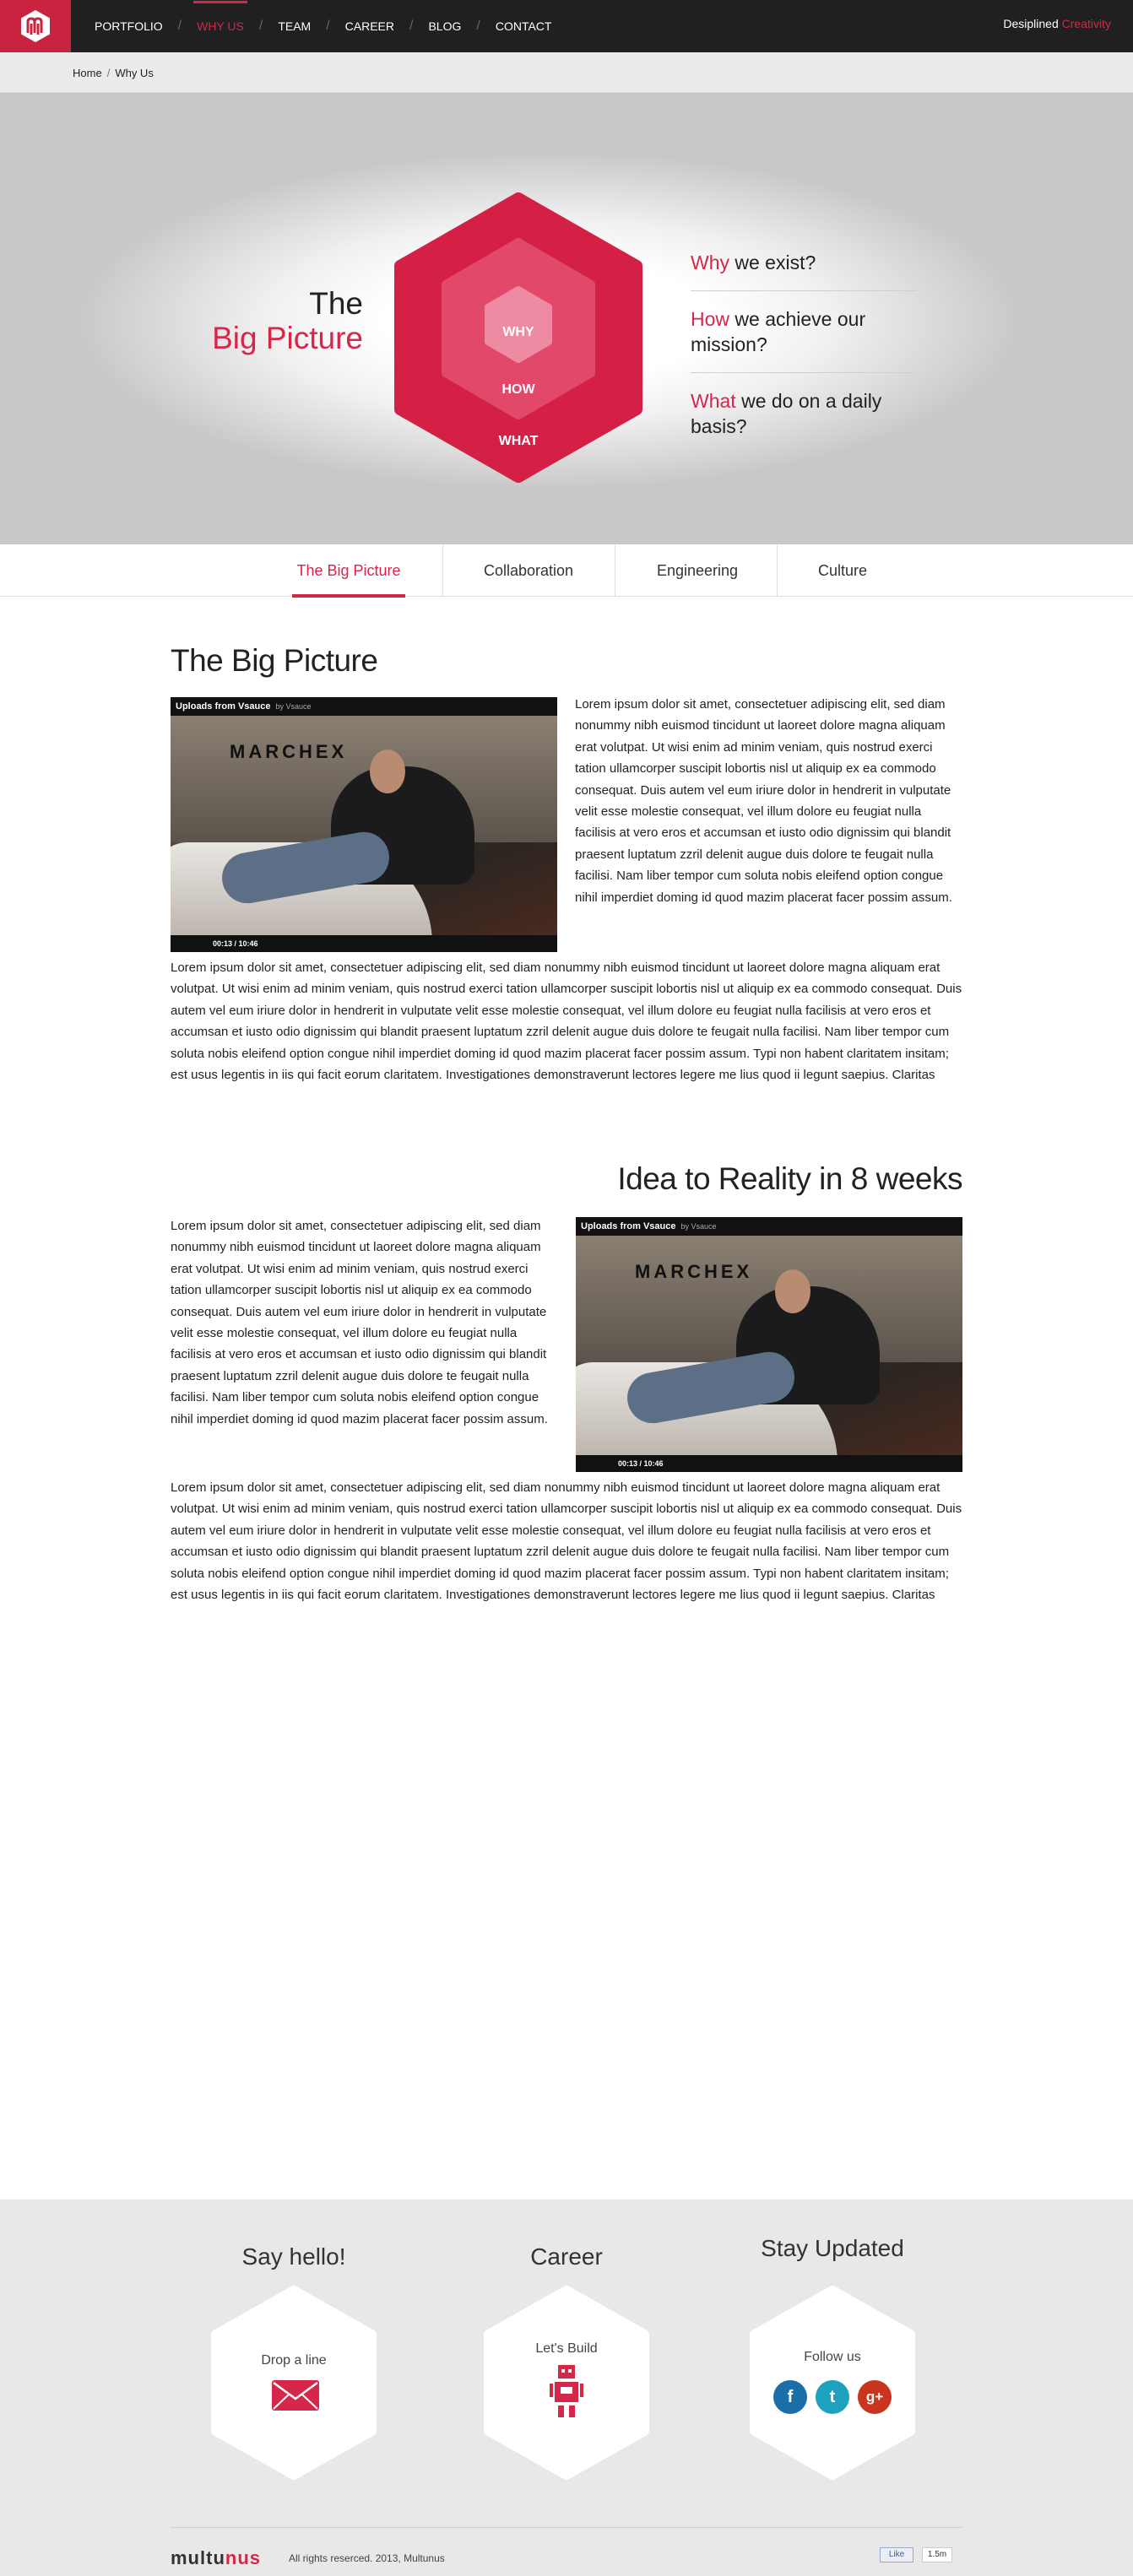 The width and height of the screenshot is (1133, 2576). Describe the element at coordinates (367, 2558) in the screenshot. I see `copyright-text: All rights reserced. 2013, Multunus` at that location.